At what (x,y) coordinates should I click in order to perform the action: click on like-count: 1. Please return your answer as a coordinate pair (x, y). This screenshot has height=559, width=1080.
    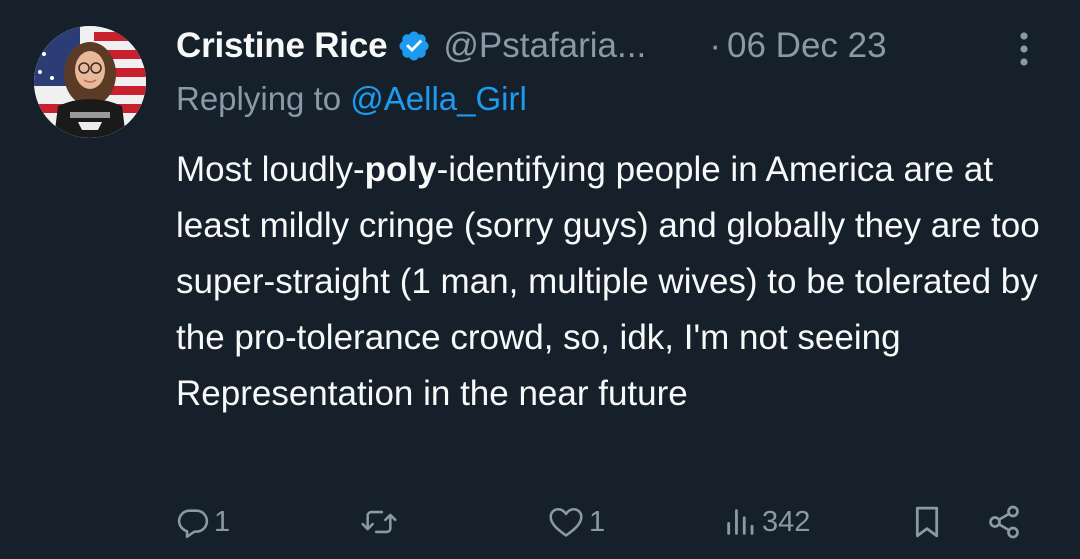
    Looking at the image, I should click on (597, 521).